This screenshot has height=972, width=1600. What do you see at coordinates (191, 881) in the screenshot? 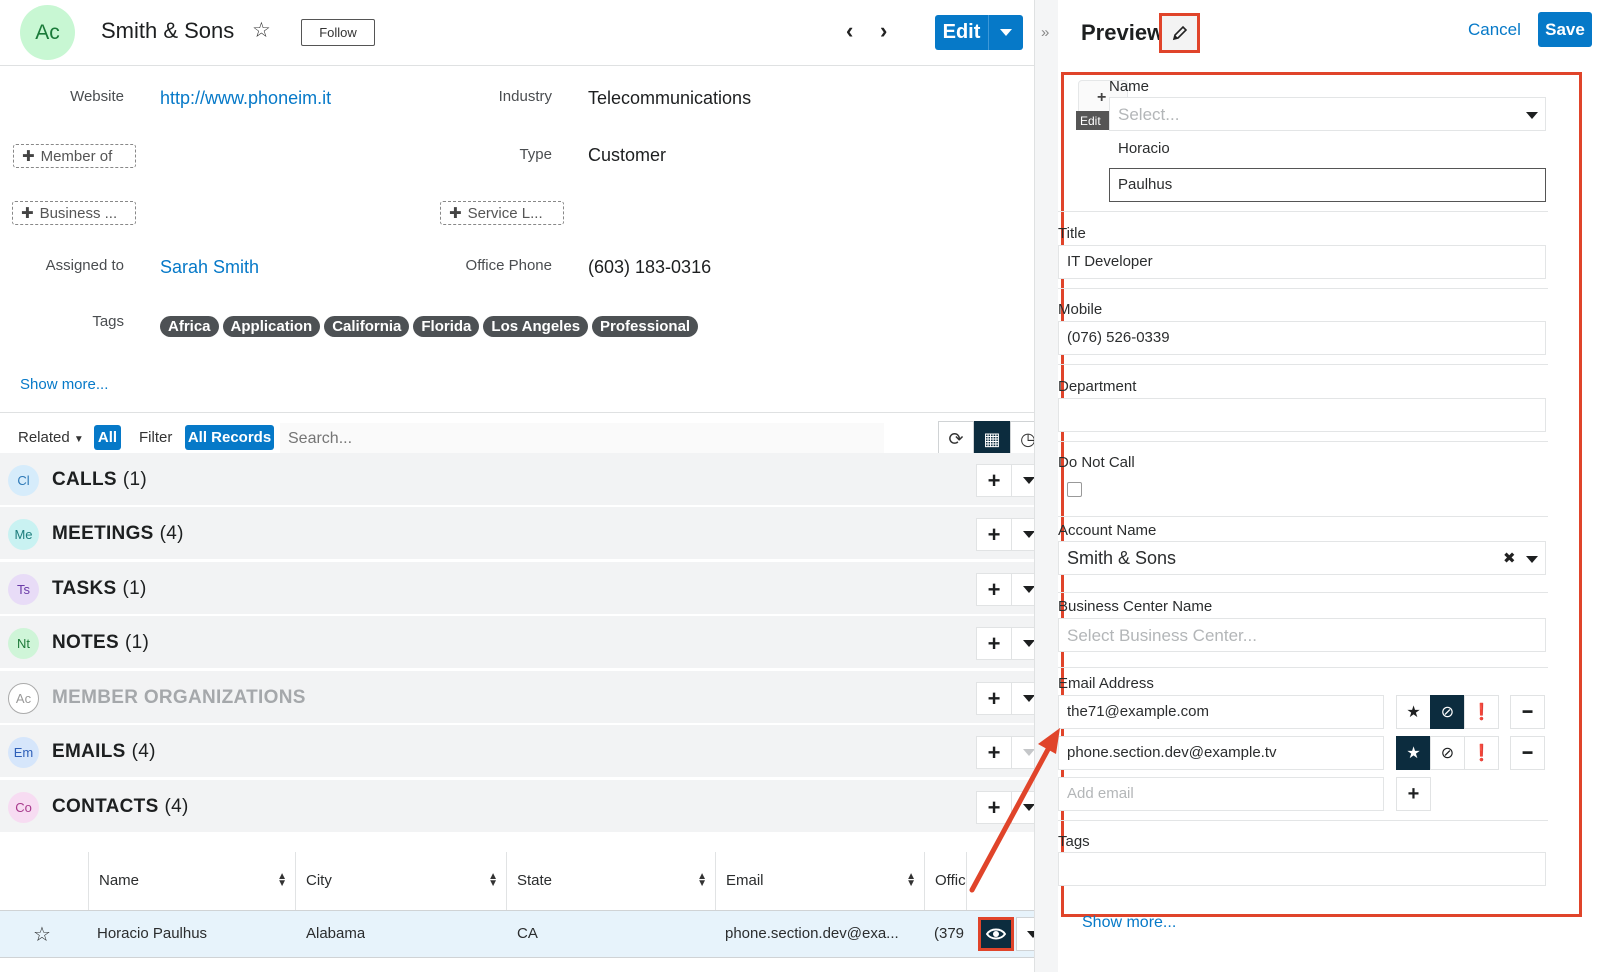
I see `column-header-name: Name ▲ ▼` at bounding box center [191, 881].